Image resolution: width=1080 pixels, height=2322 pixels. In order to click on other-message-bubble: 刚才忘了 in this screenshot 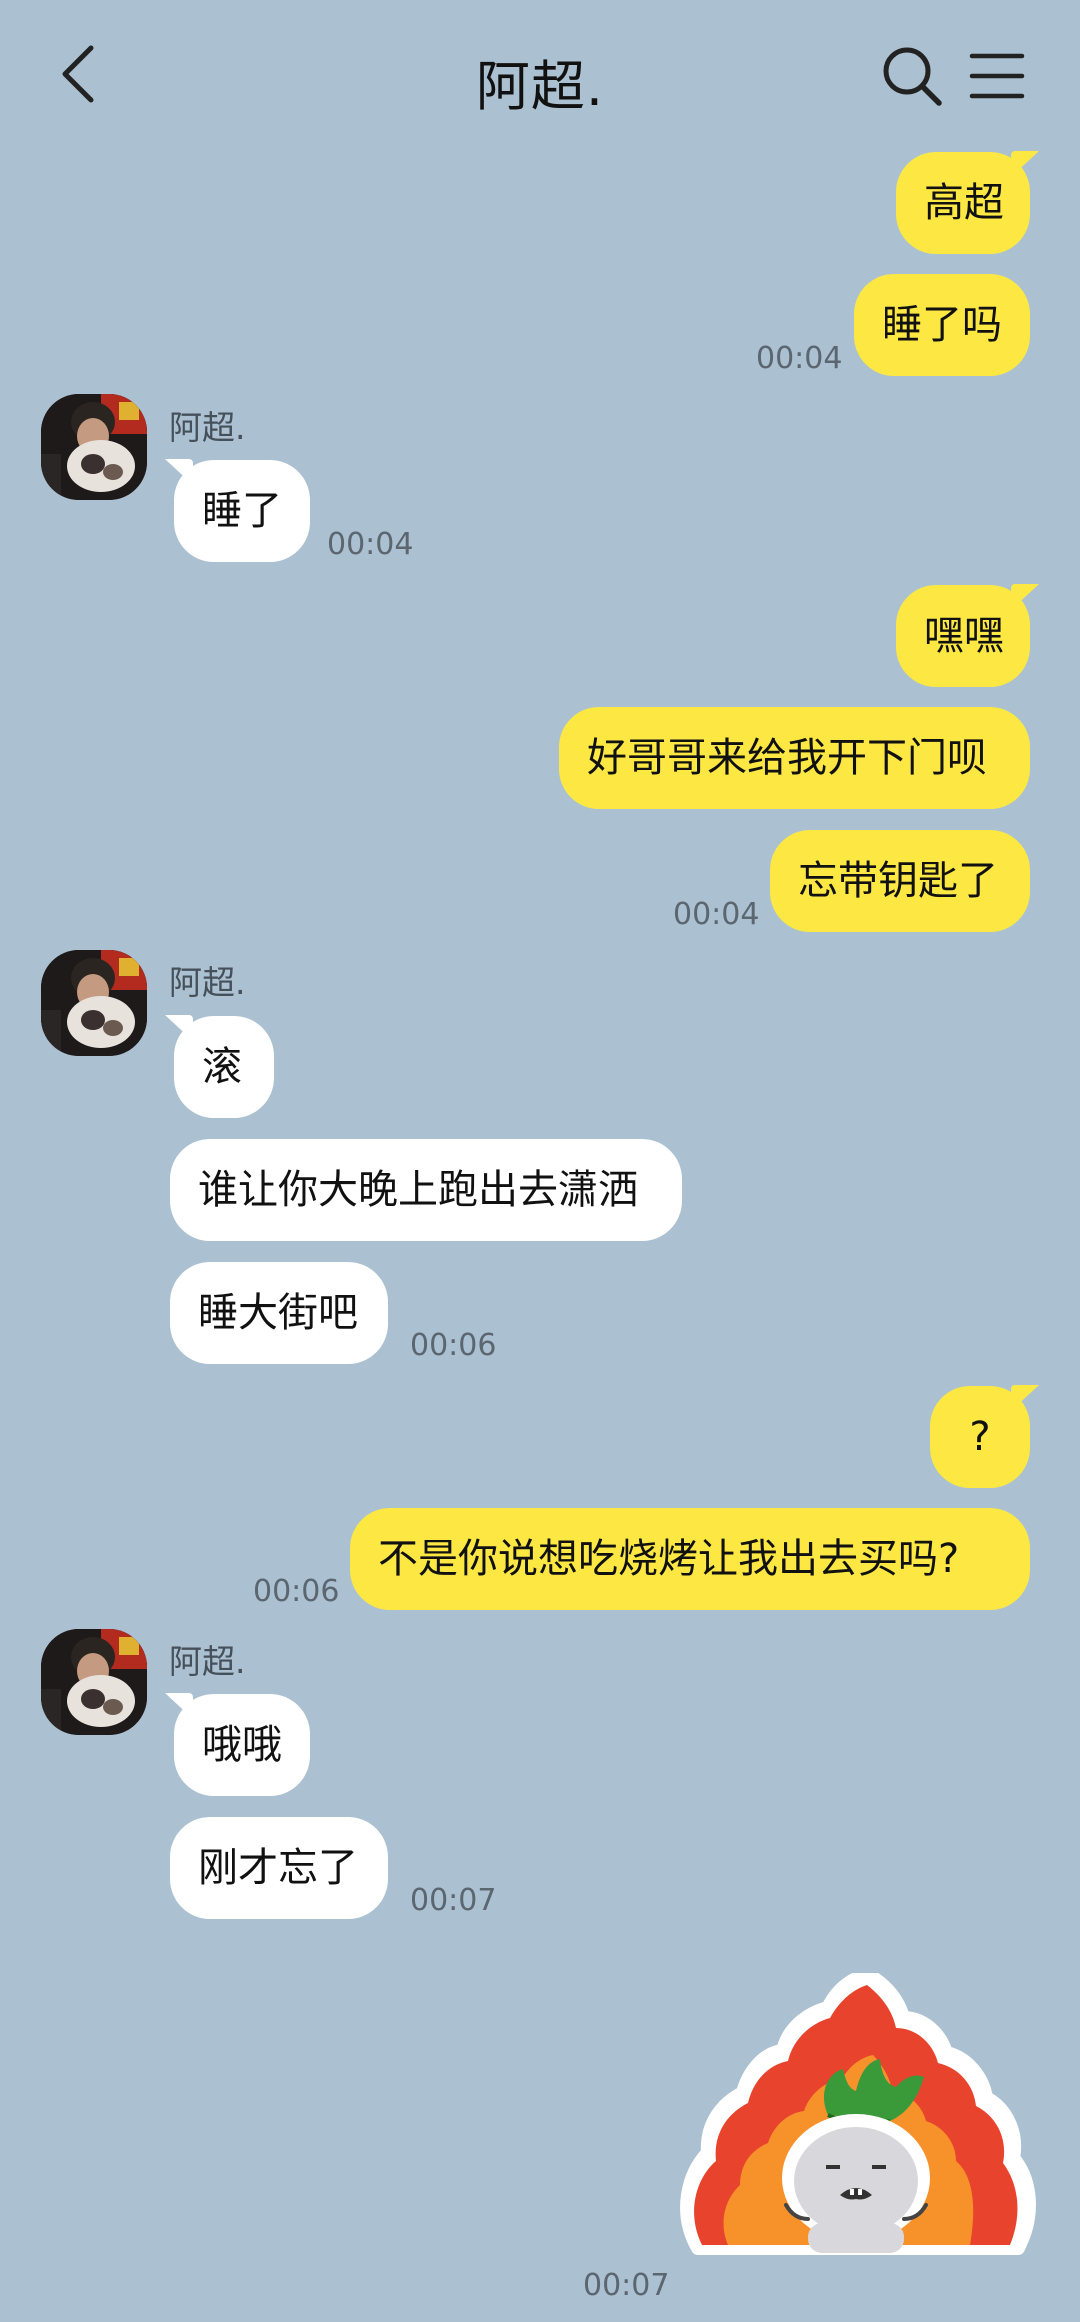, I will do `click(279, 1868)`.